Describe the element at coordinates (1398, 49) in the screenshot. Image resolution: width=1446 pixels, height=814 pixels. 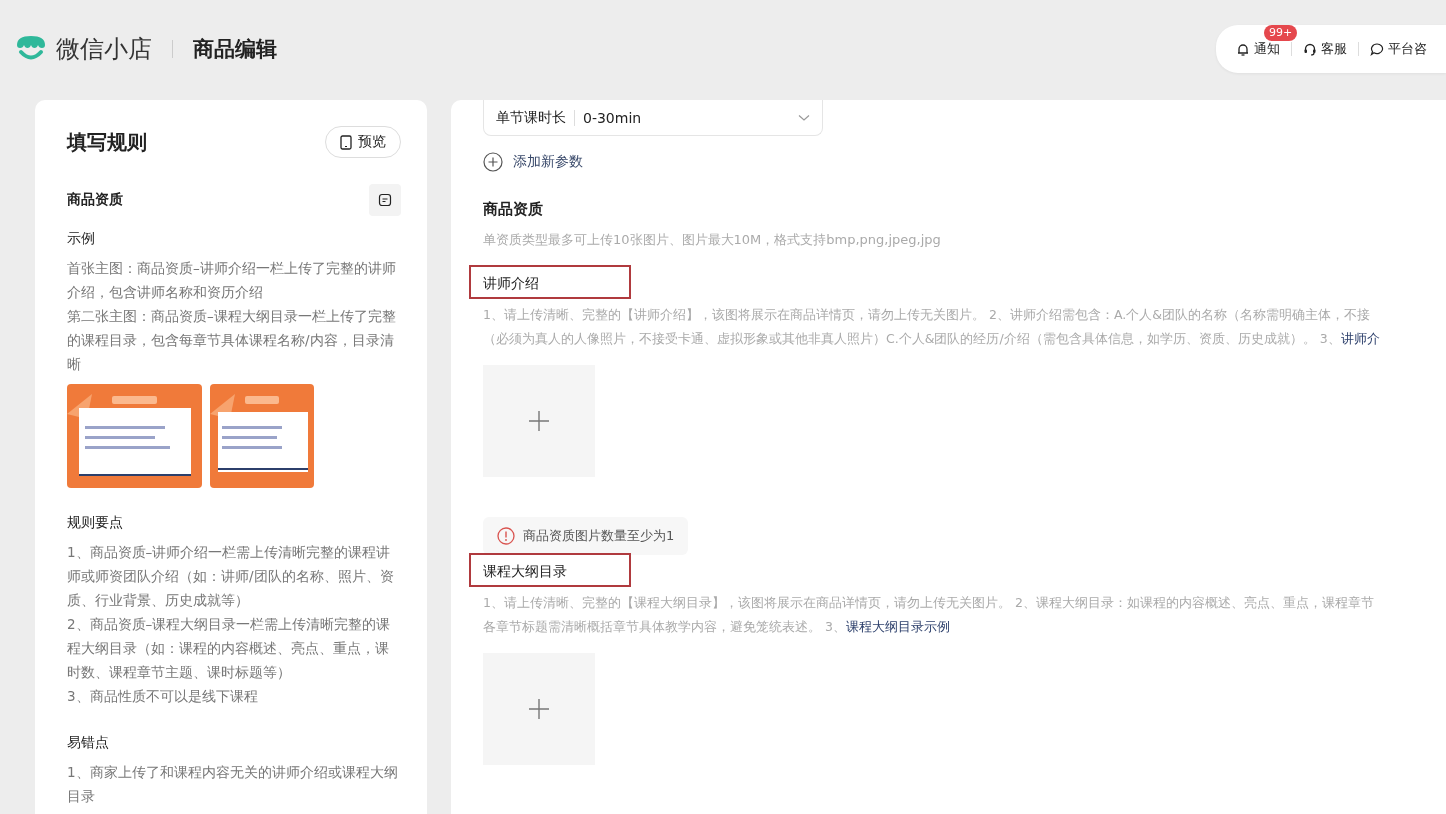
I see `header-link: 平台咨` at that location.